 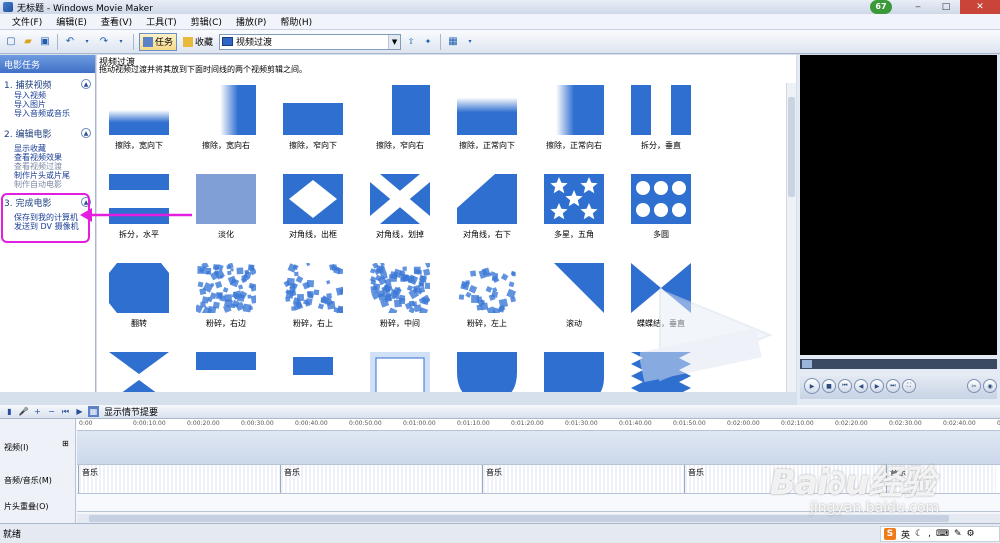 I want to click on collections-button: 收藏, so click(x=198, y=42).